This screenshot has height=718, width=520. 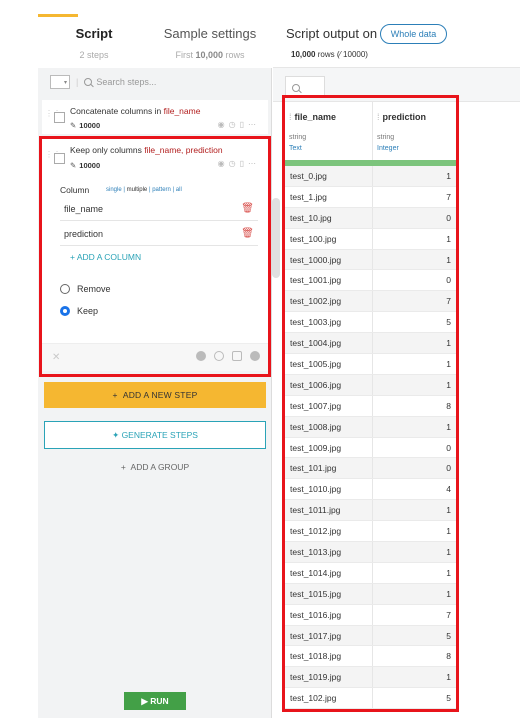 I want to click on cell-file-name: test_1005.jpg, so click(x=329, y=364).